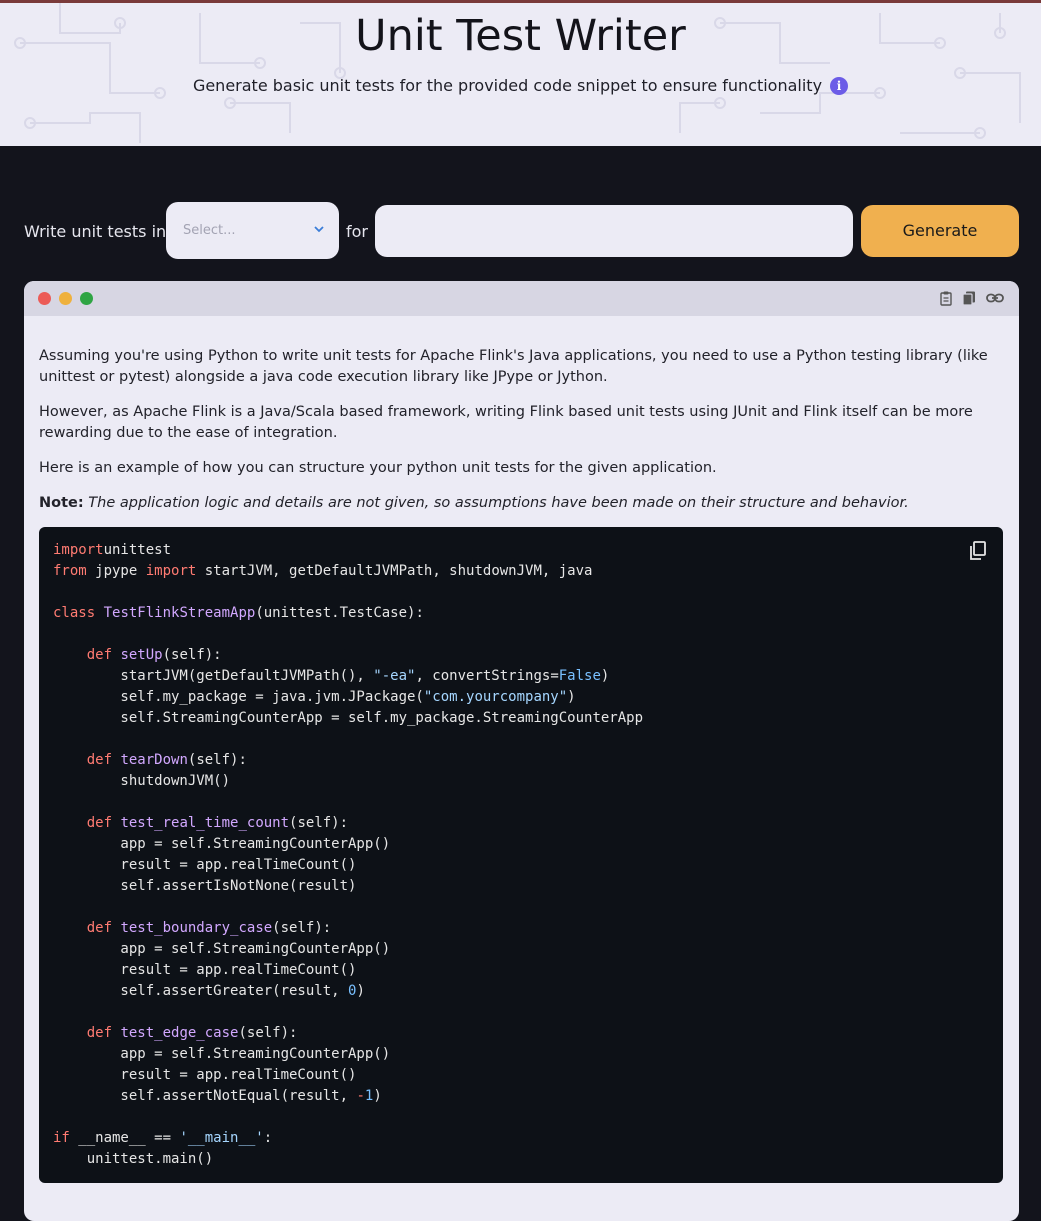 This screenshot has width=1041, height=1221. I want to click on code-line: self.assertNotEqual(result, -1), so click(217, 1096).